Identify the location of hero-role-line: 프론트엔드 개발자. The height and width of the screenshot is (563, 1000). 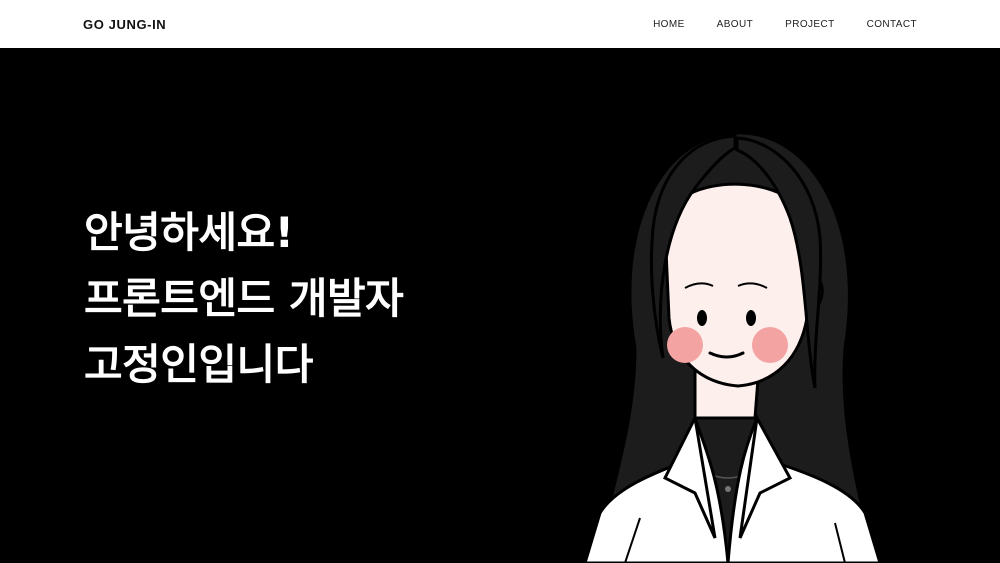
(244, 298).